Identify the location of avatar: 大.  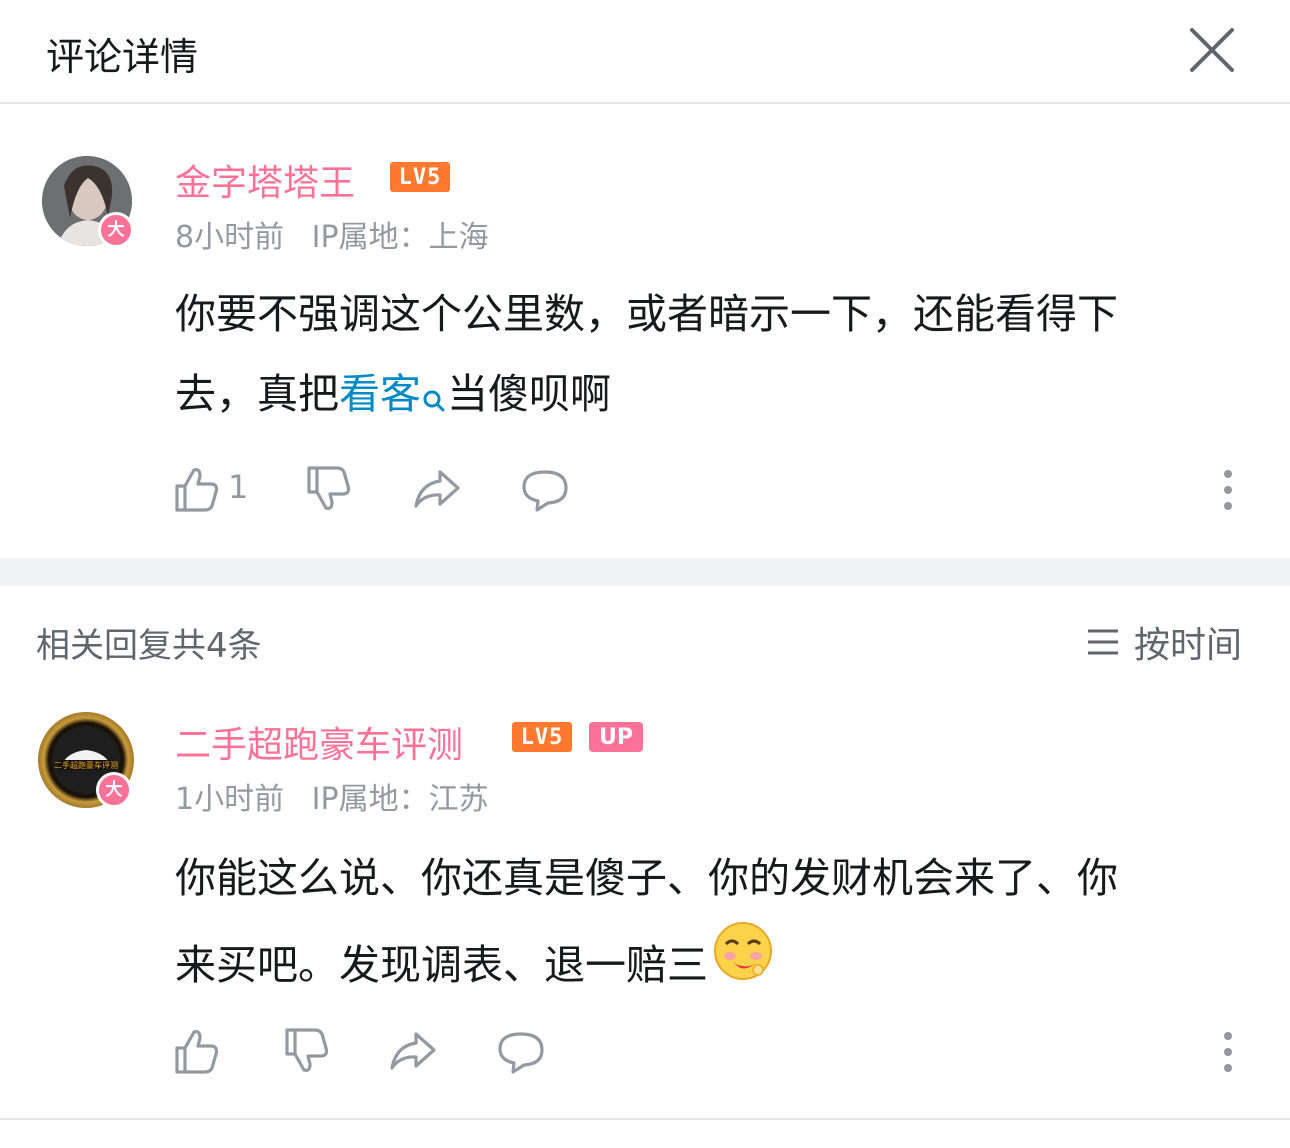
(88, 202).